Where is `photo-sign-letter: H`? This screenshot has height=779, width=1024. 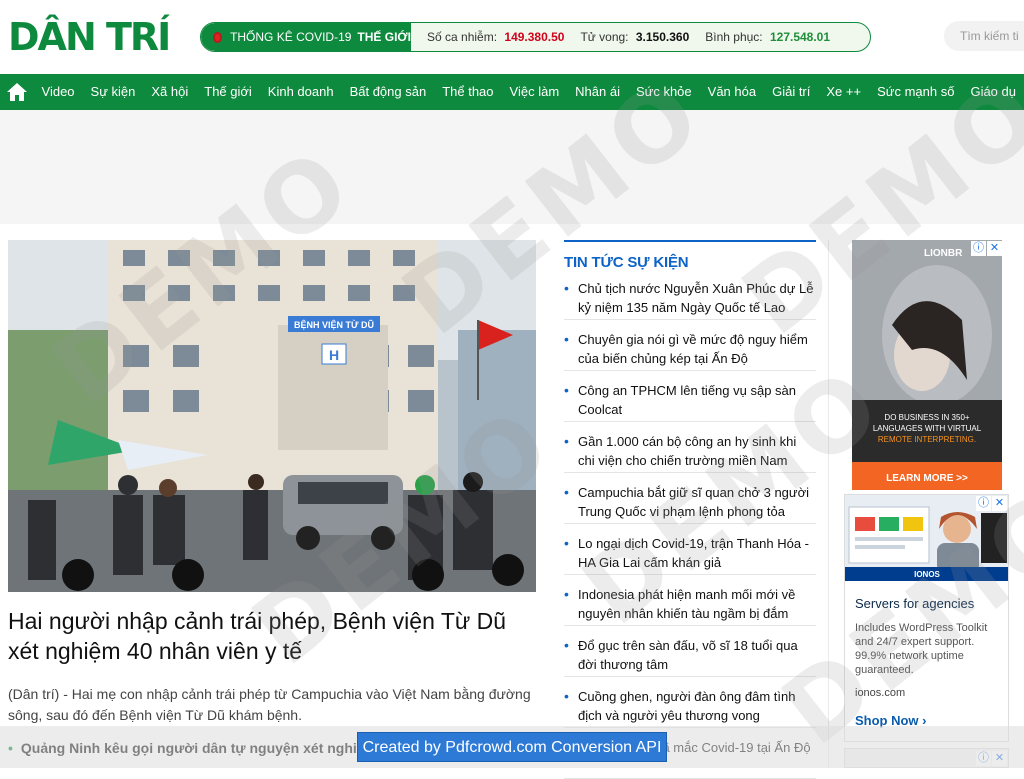
photo-sign-letter: H is located at coordinates (334, 355).